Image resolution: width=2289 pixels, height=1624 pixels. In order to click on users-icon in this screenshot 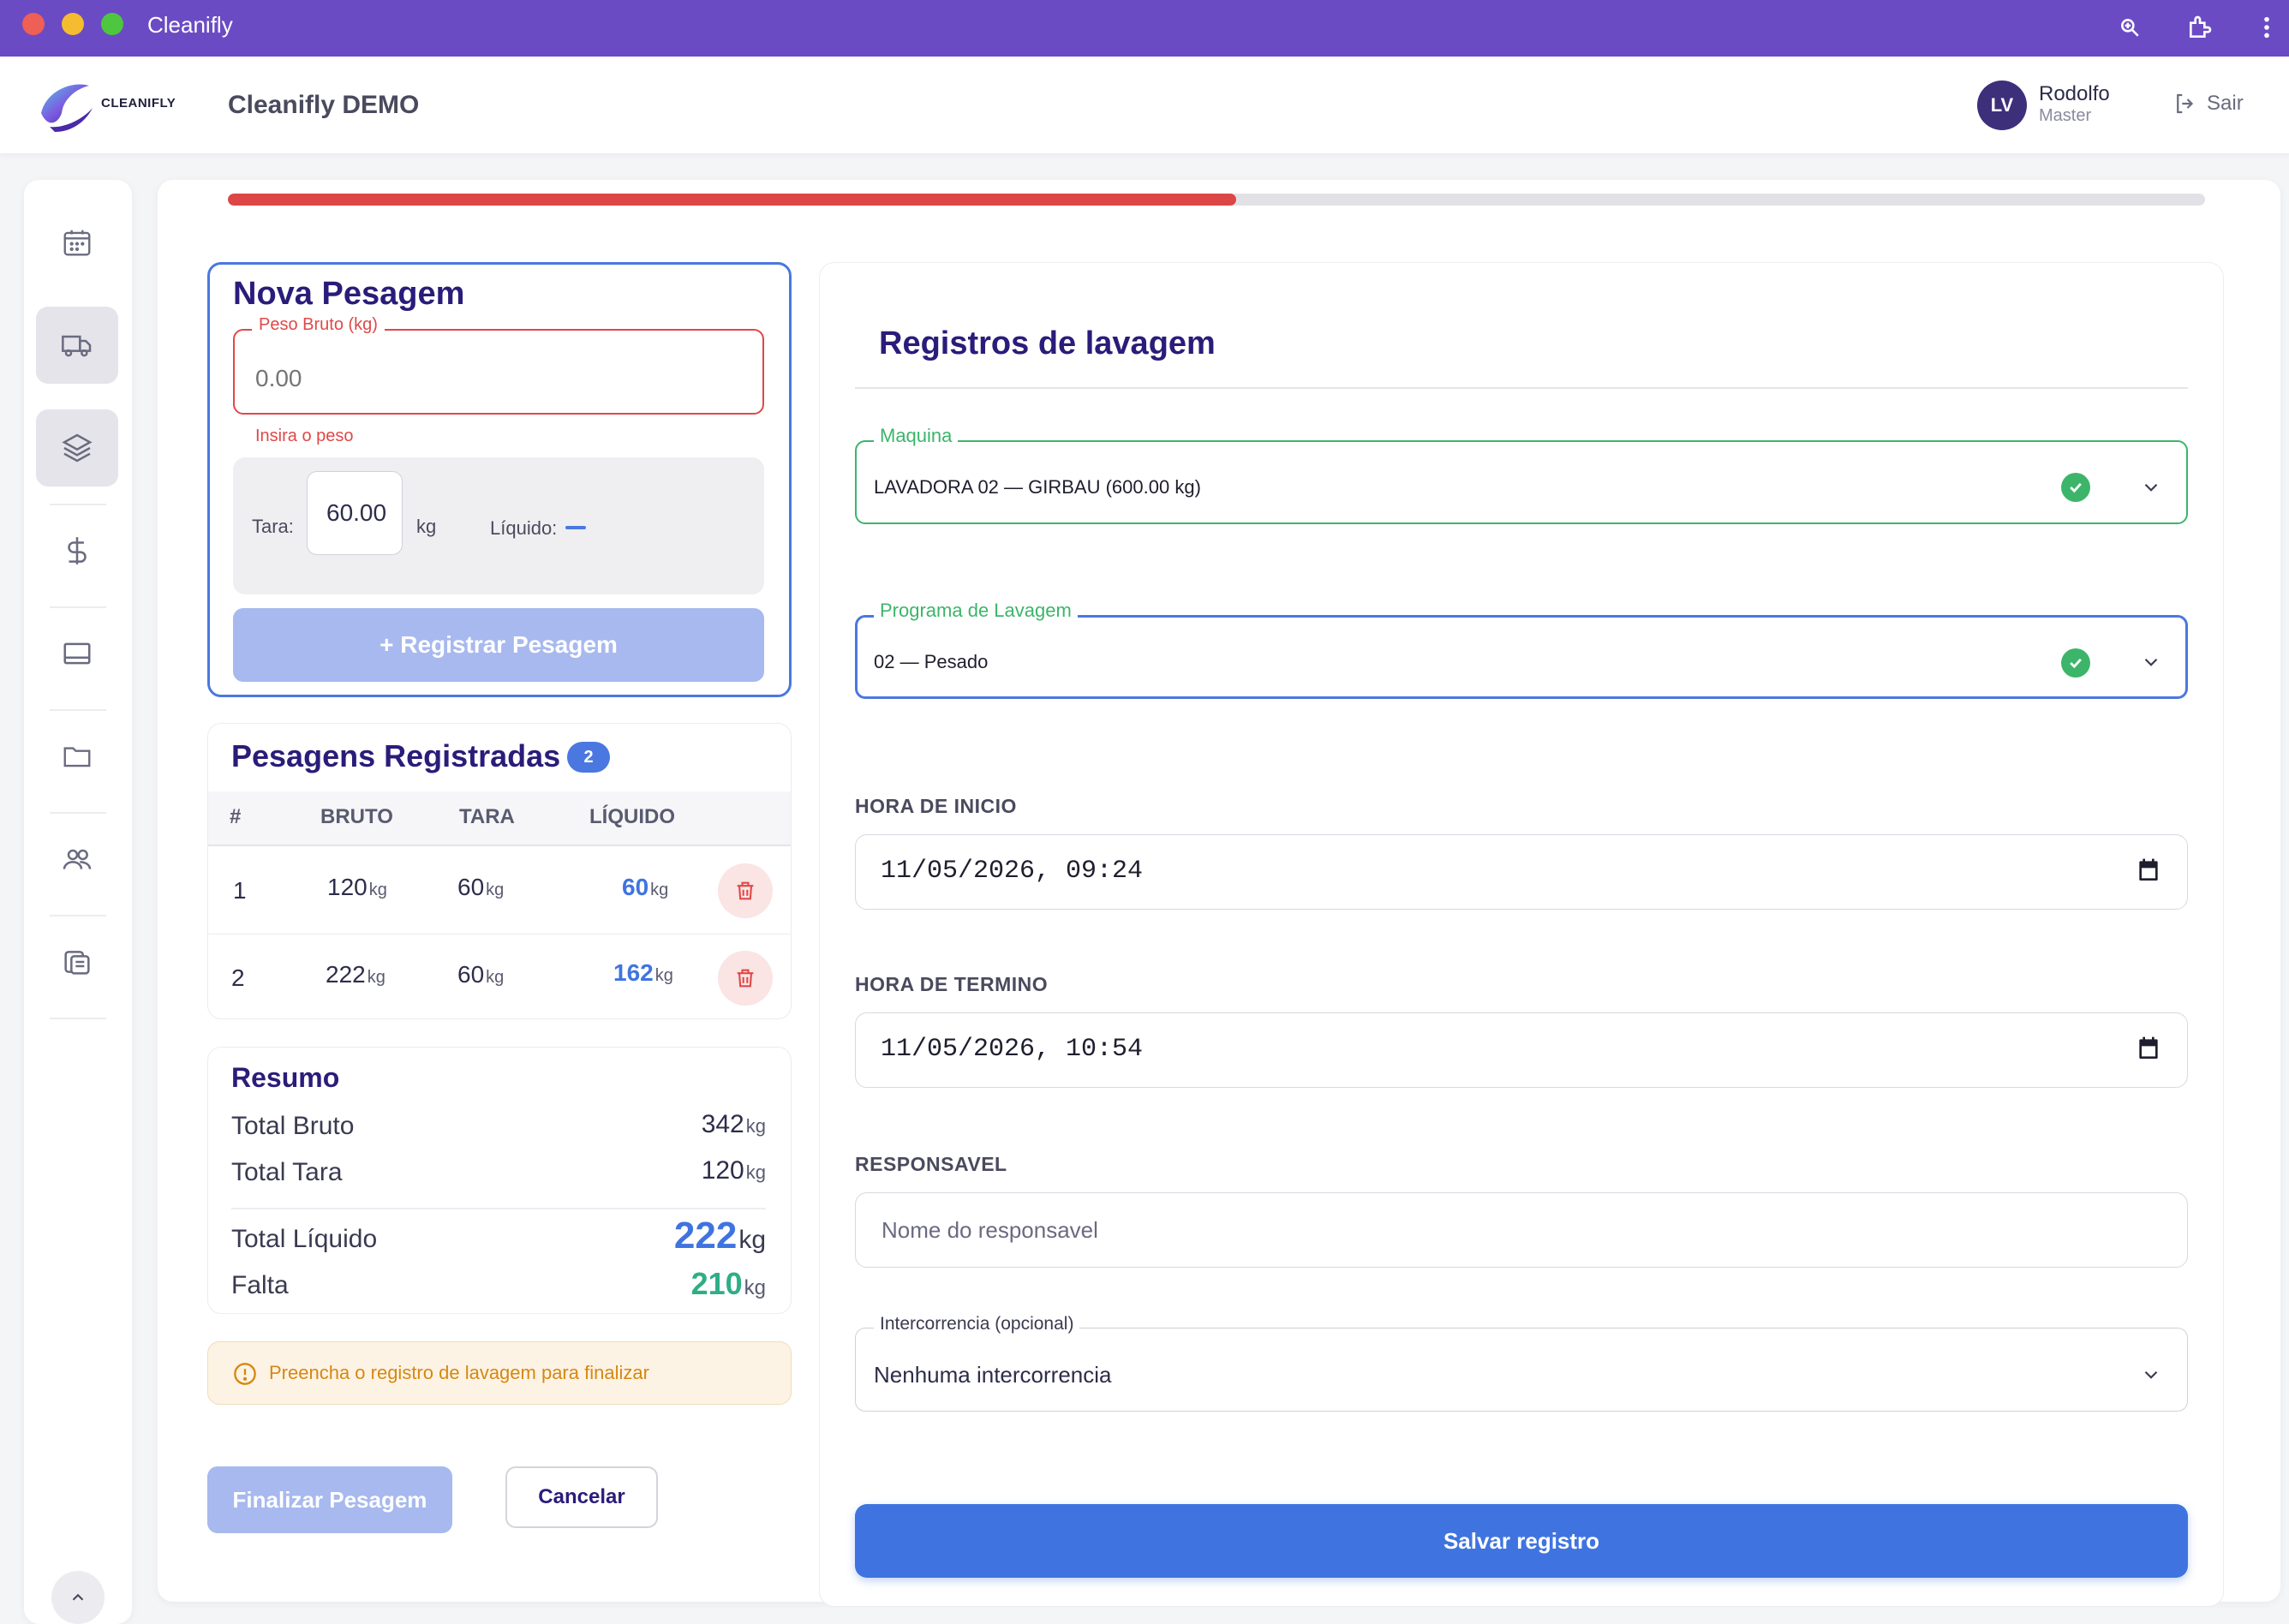, I will do `click(77, 859)`.